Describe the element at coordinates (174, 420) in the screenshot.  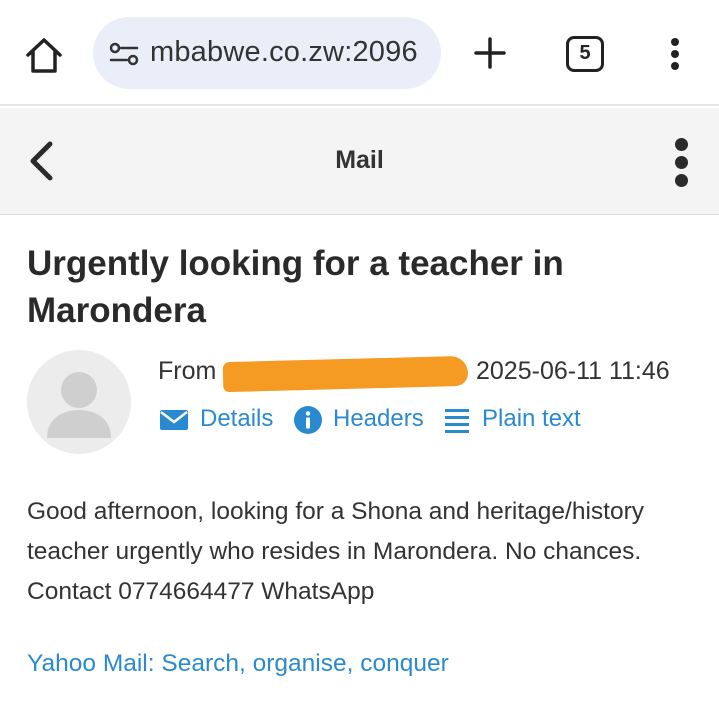
I see `envelope-icon` at that location.